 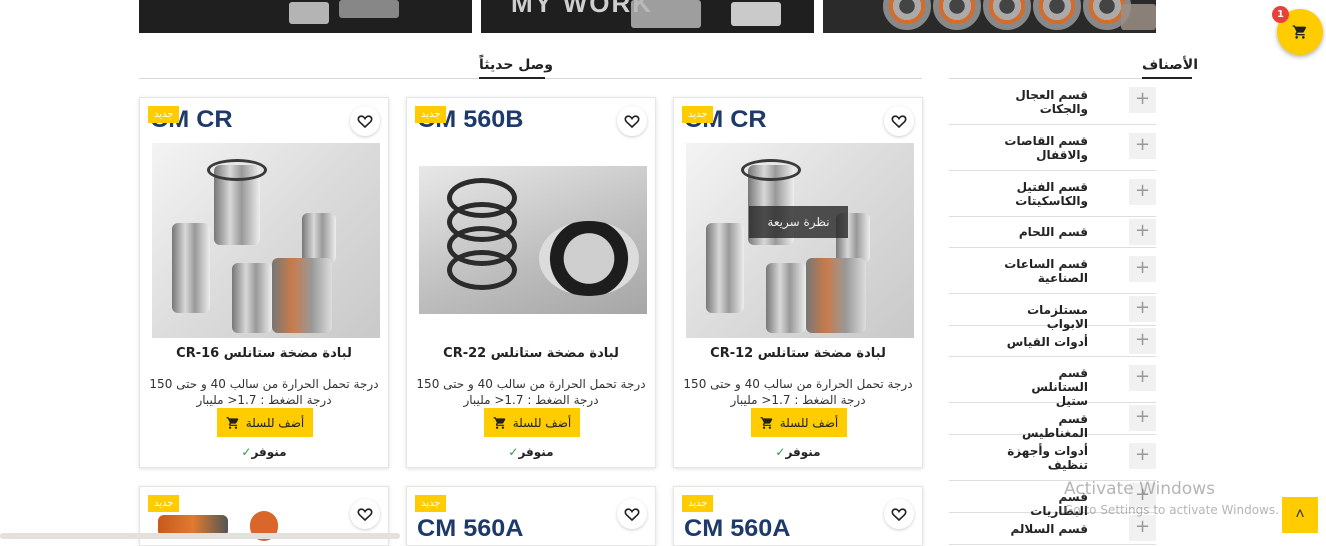 I want to click on banner-left-product-image, so click(x=309, y=13).